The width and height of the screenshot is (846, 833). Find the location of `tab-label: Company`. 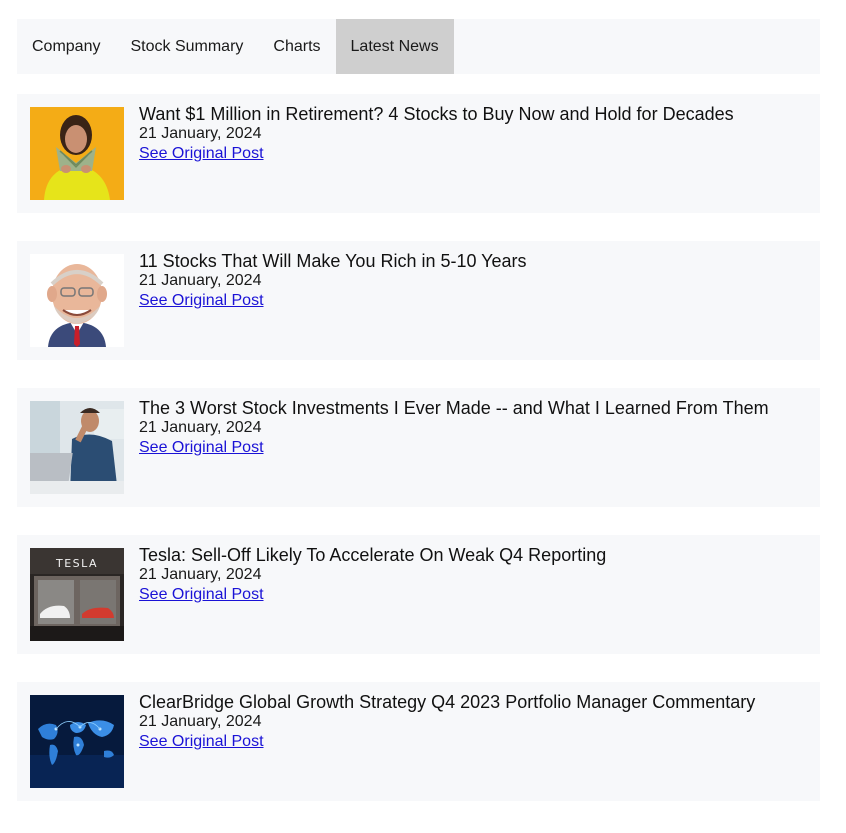

tab-label: Company is located at coordinates (66, 46).